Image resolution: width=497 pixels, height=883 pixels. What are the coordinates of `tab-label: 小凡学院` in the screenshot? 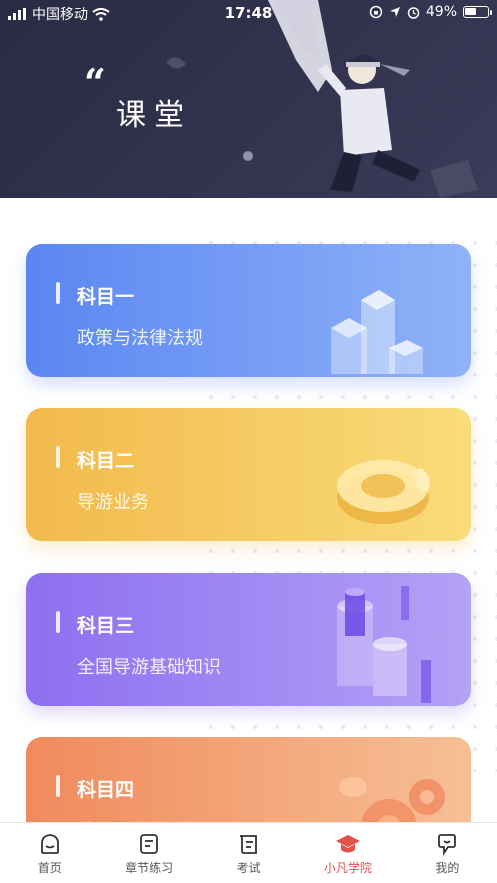 It's located at (347, 868).